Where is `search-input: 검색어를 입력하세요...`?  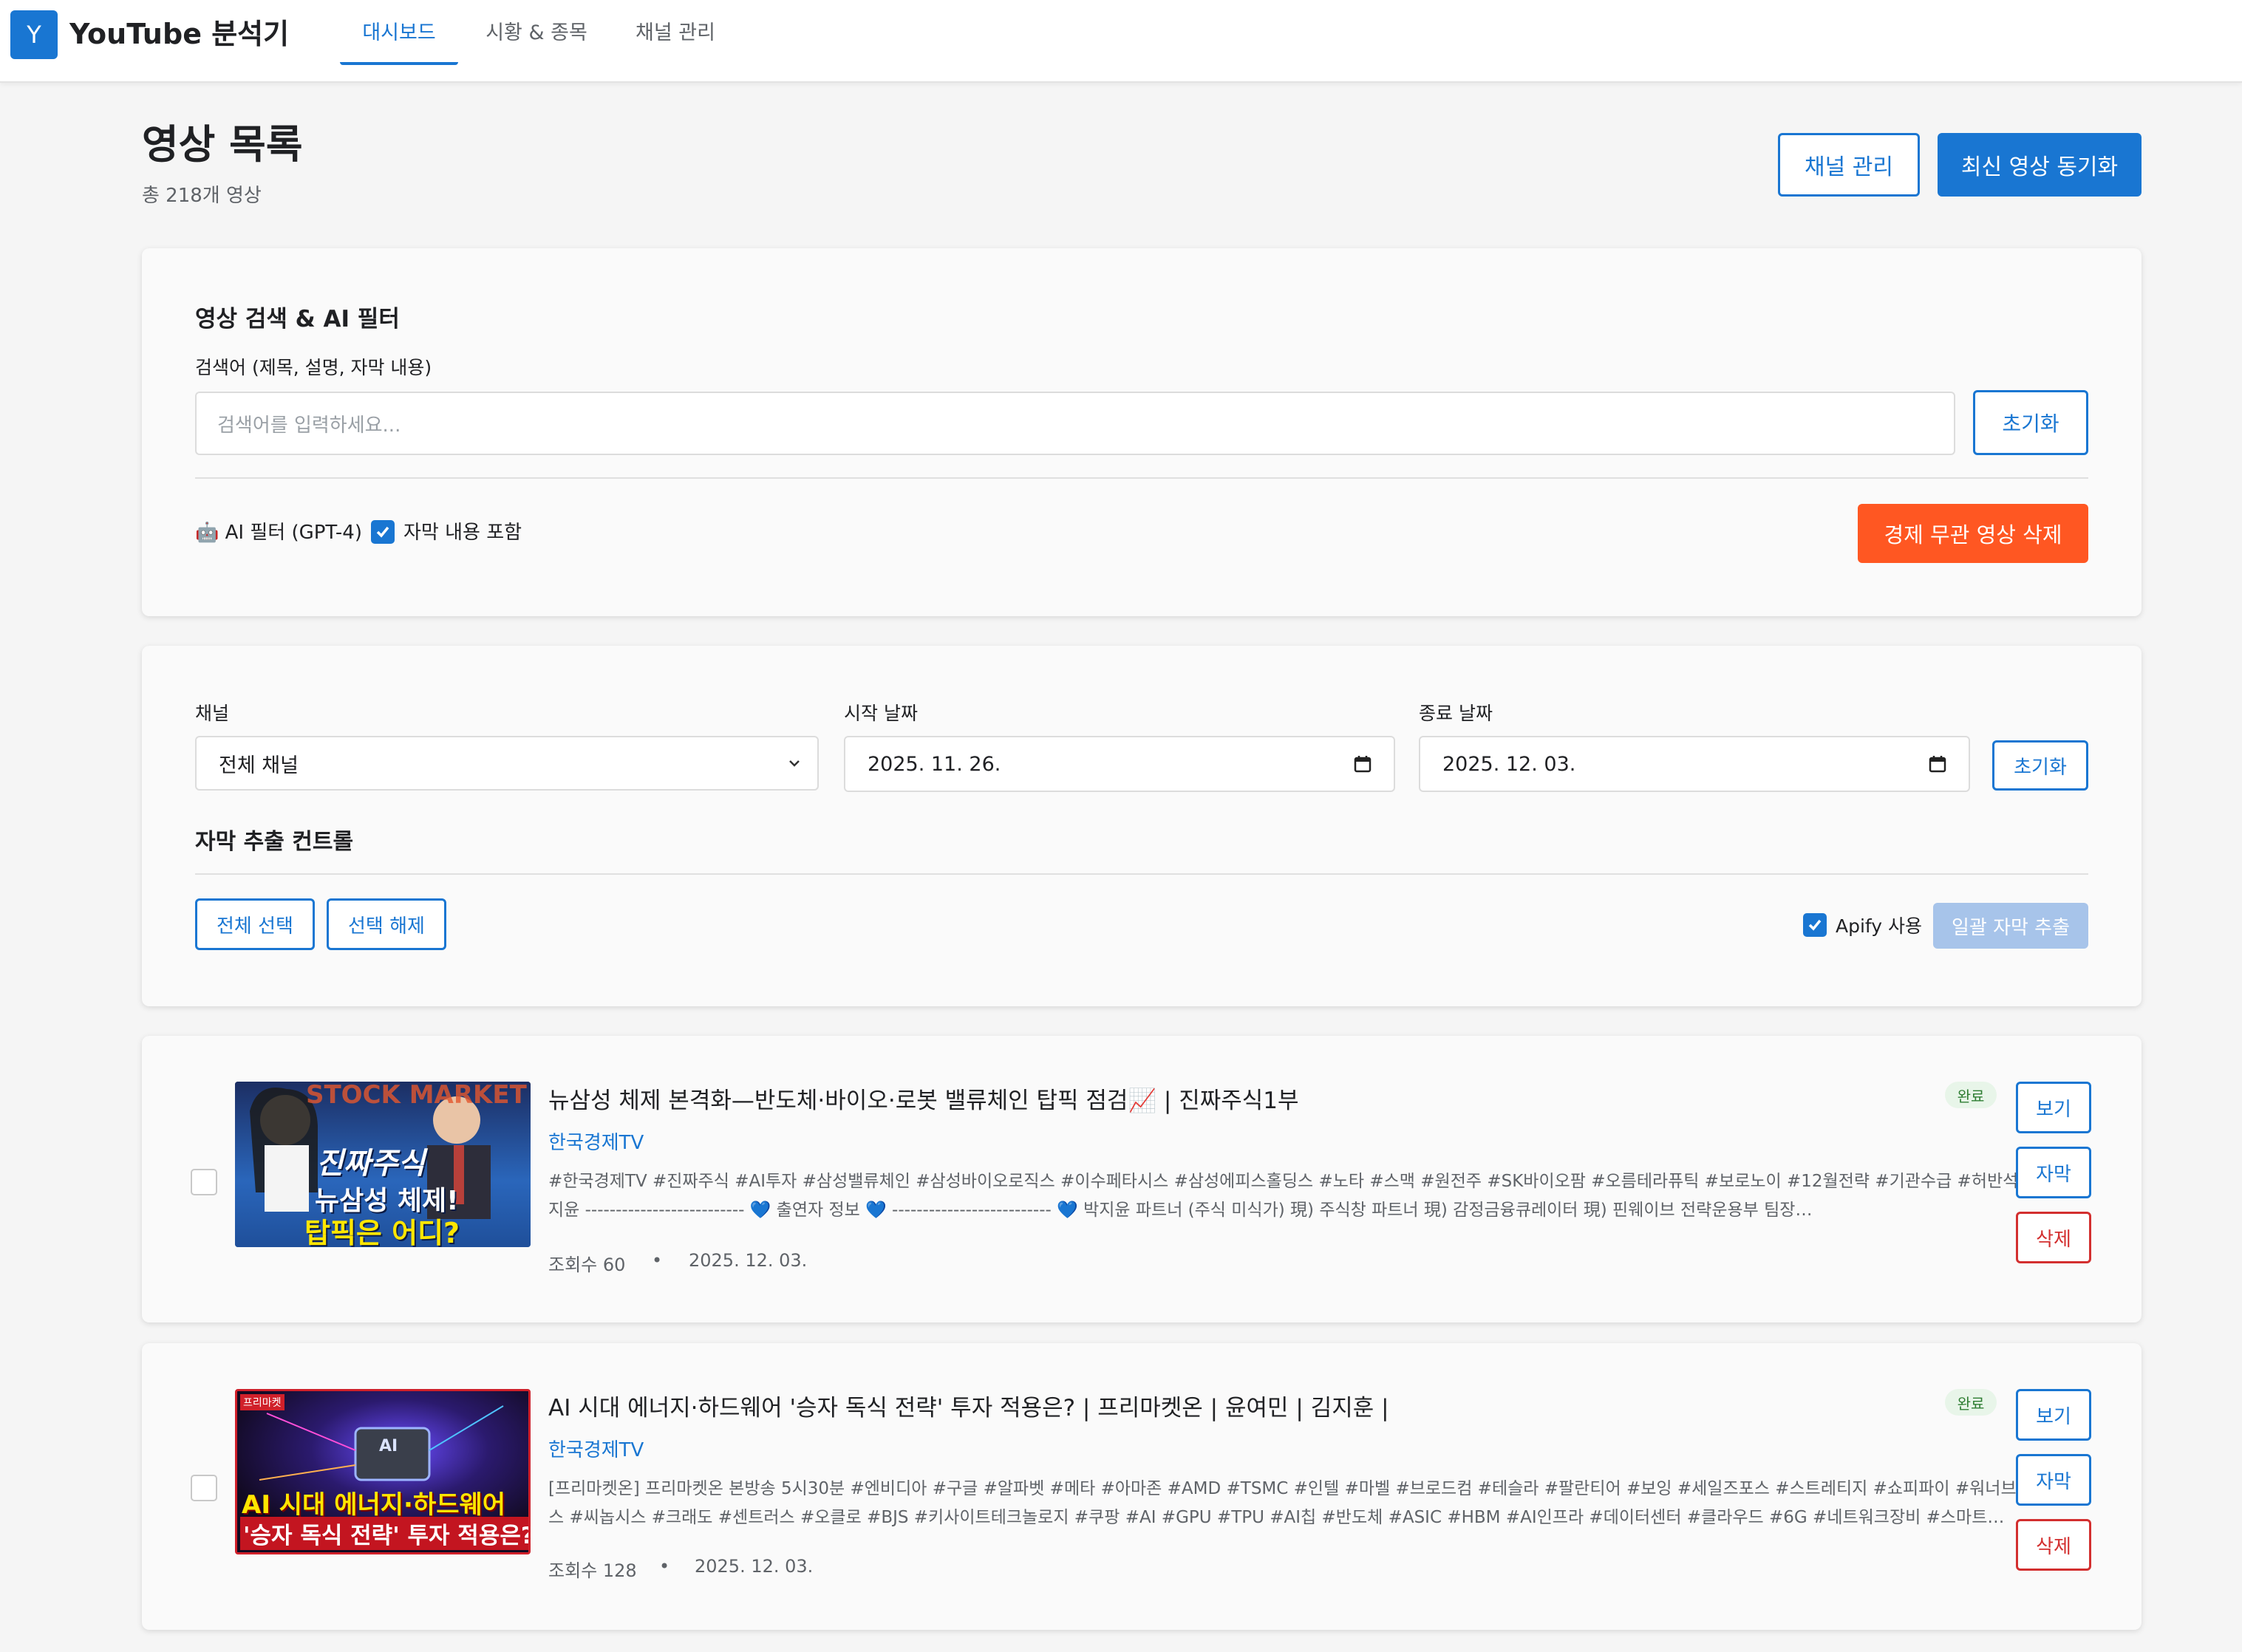
search-input: 검색어를 입력하세요... is located at coordinates (1075, 423).